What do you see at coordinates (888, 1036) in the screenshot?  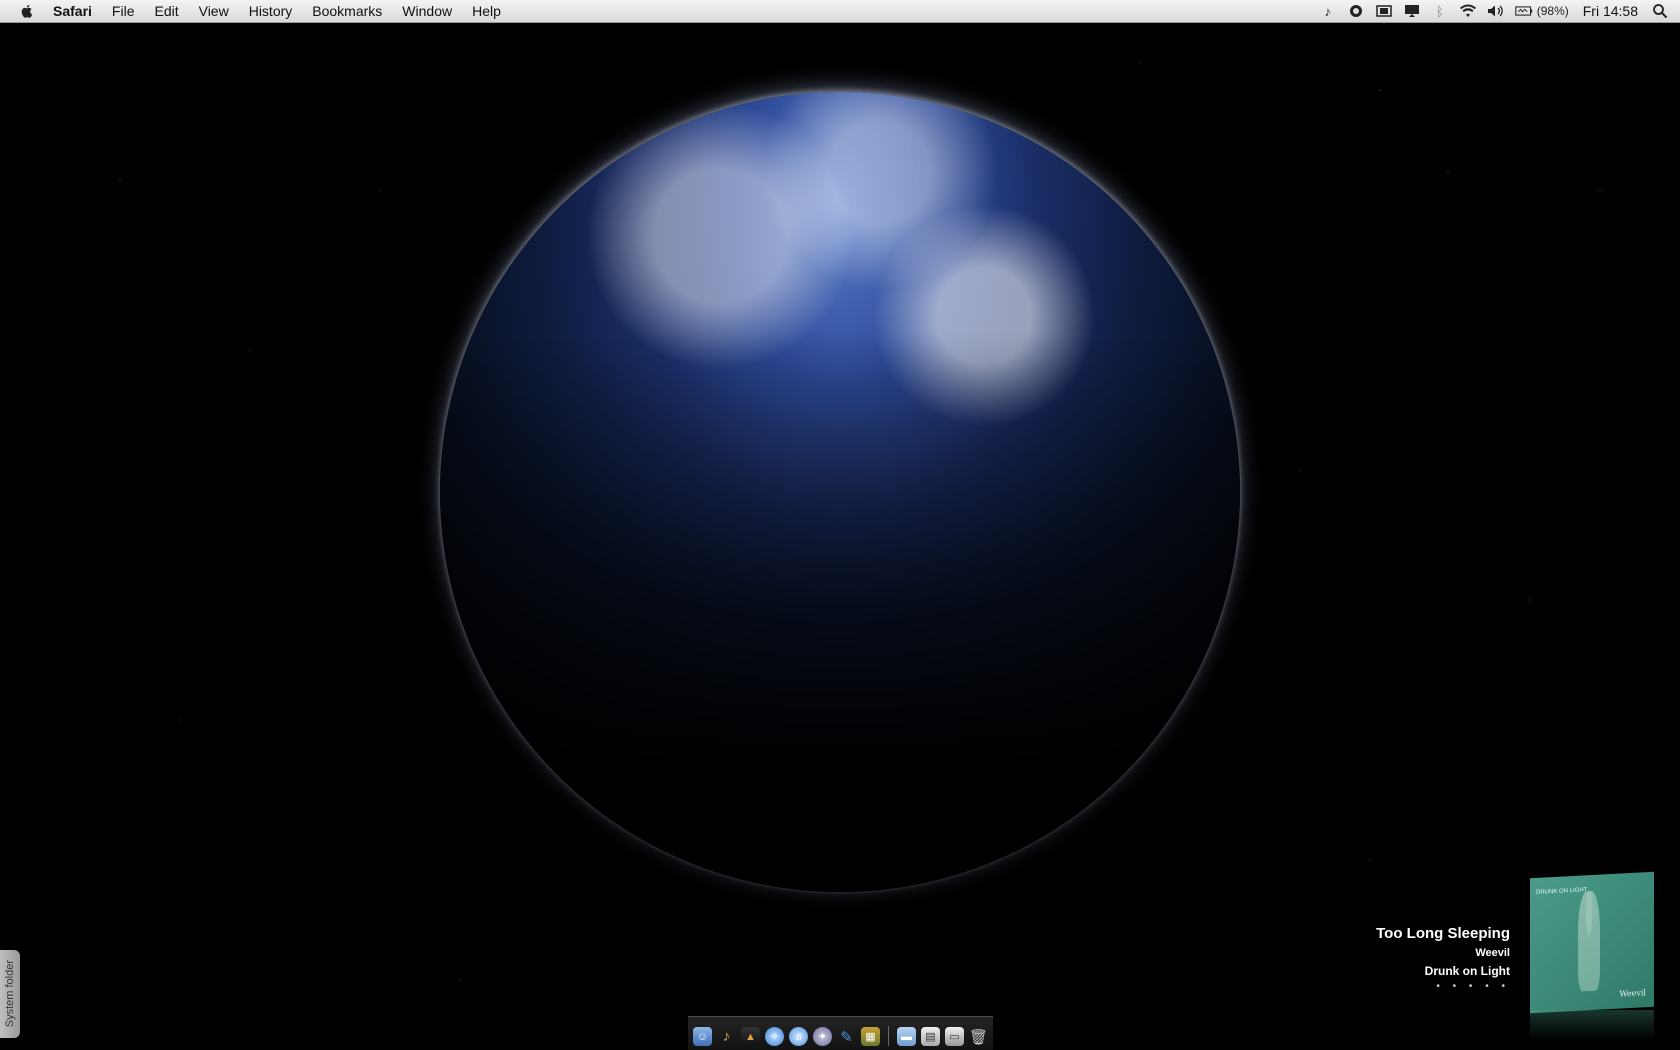 I see `dock-separator` at bounding box center [888, 1036].